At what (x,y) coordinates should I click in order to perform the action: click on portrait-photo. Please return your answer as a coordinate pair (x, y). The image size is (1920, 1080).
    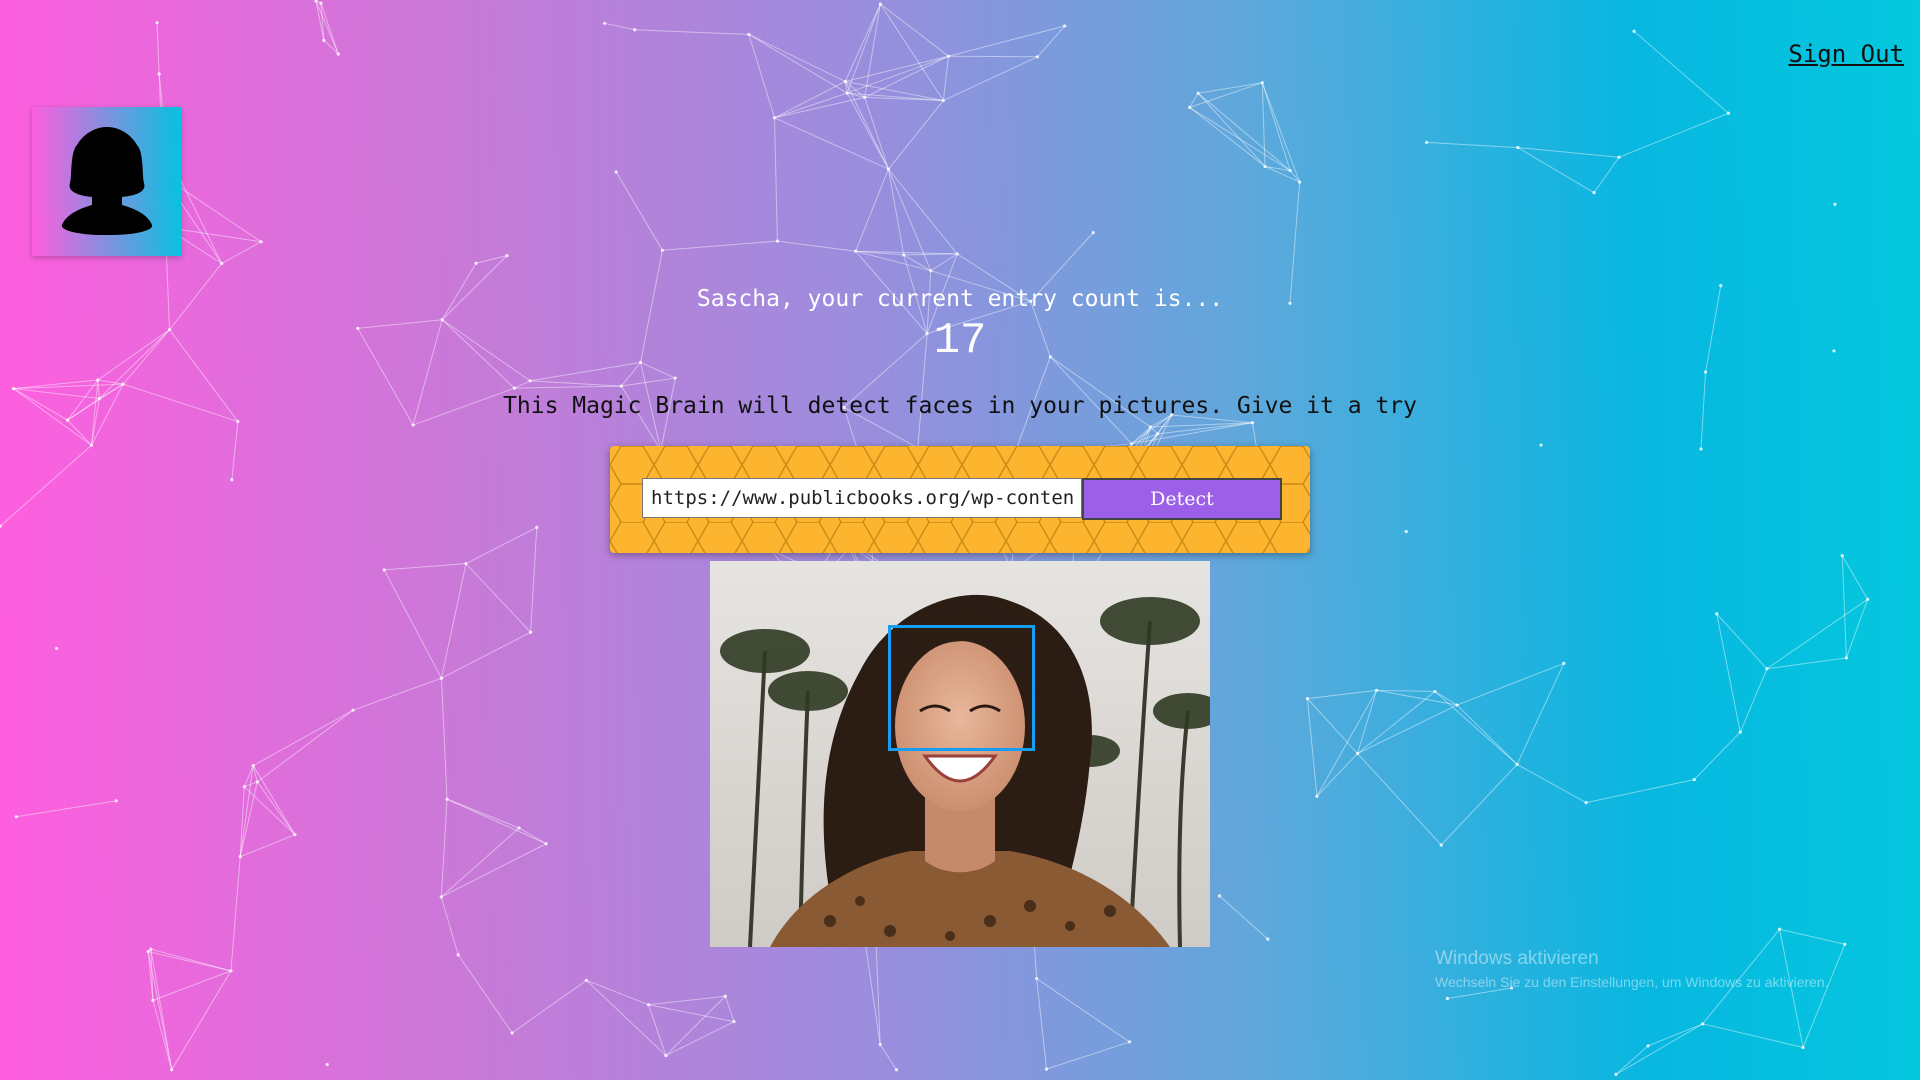
    Looking at the image, I should click on (960, 754).